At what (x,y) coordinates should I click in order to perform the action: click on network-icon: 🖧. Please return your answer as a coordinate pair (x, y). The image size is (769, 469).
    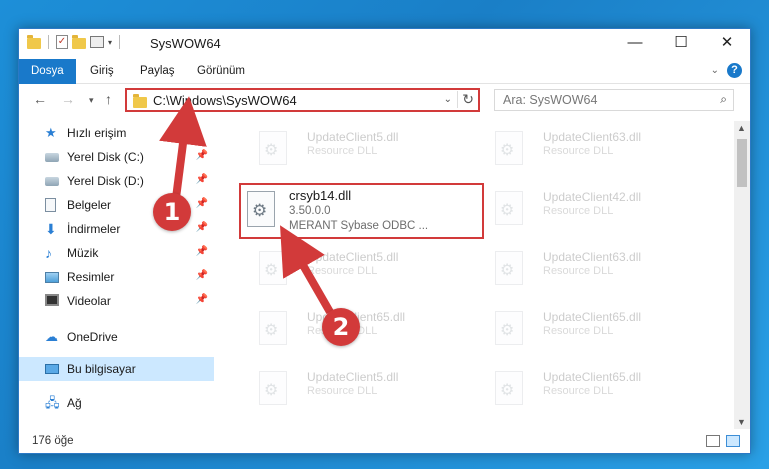
    Looking at the image, I should click on (52, 402).